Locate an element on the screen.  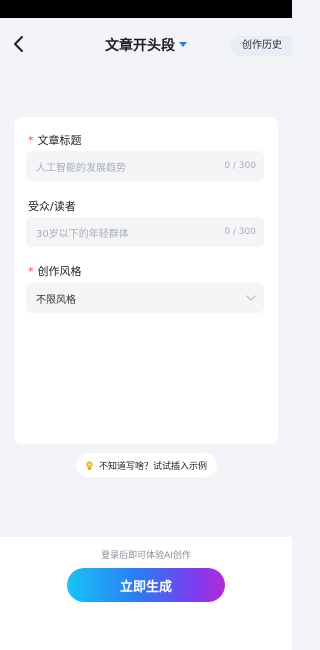
insert-example-button: 不知道写啥？试试插入示例 is located at coordinates (147, 465).